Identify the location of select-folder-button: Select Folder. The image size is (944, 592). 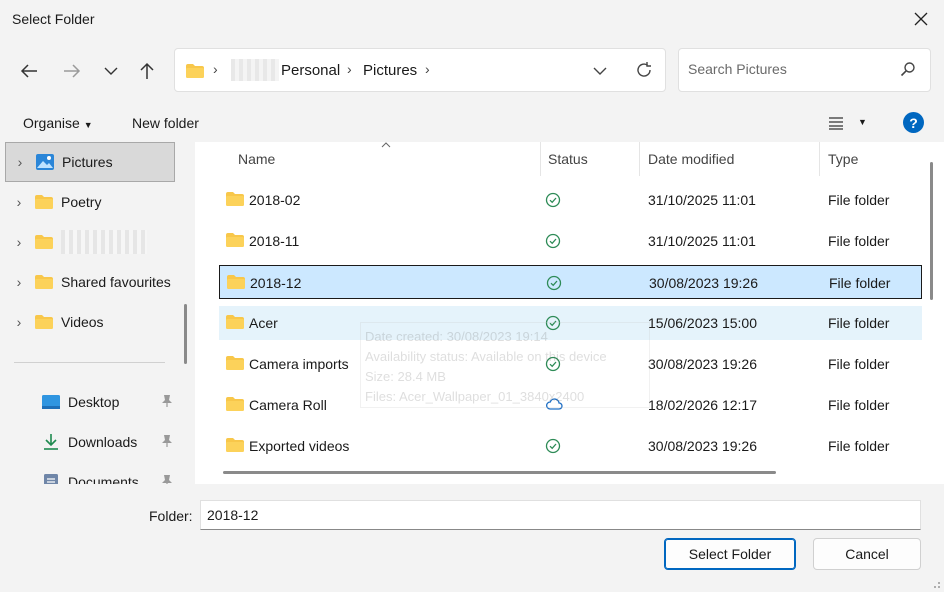
(730, 554).